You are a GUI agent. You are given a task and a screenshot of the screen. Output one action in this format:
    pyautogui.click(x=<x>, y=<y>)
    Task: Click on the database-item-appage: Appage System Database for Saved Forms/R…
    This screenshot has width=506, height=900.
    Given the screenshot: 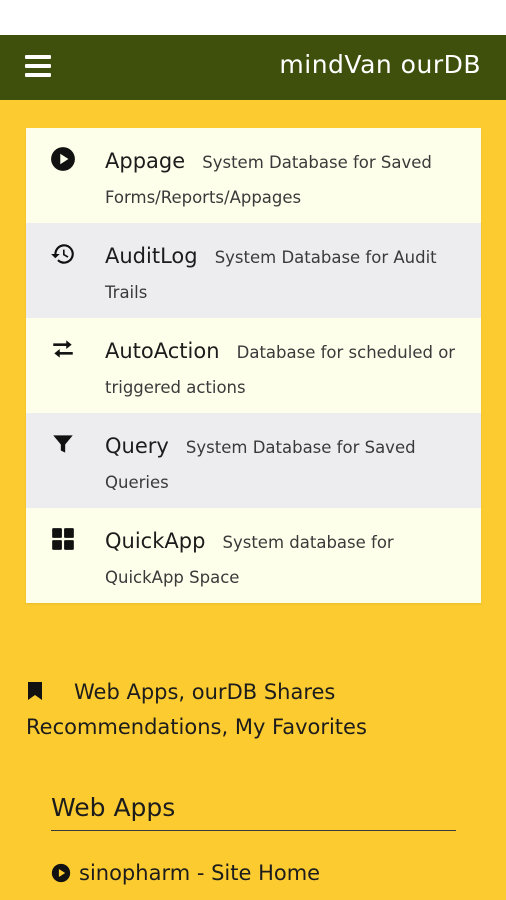 What is the action you would take?
    pyautogui.click(x=253, y=175)
    